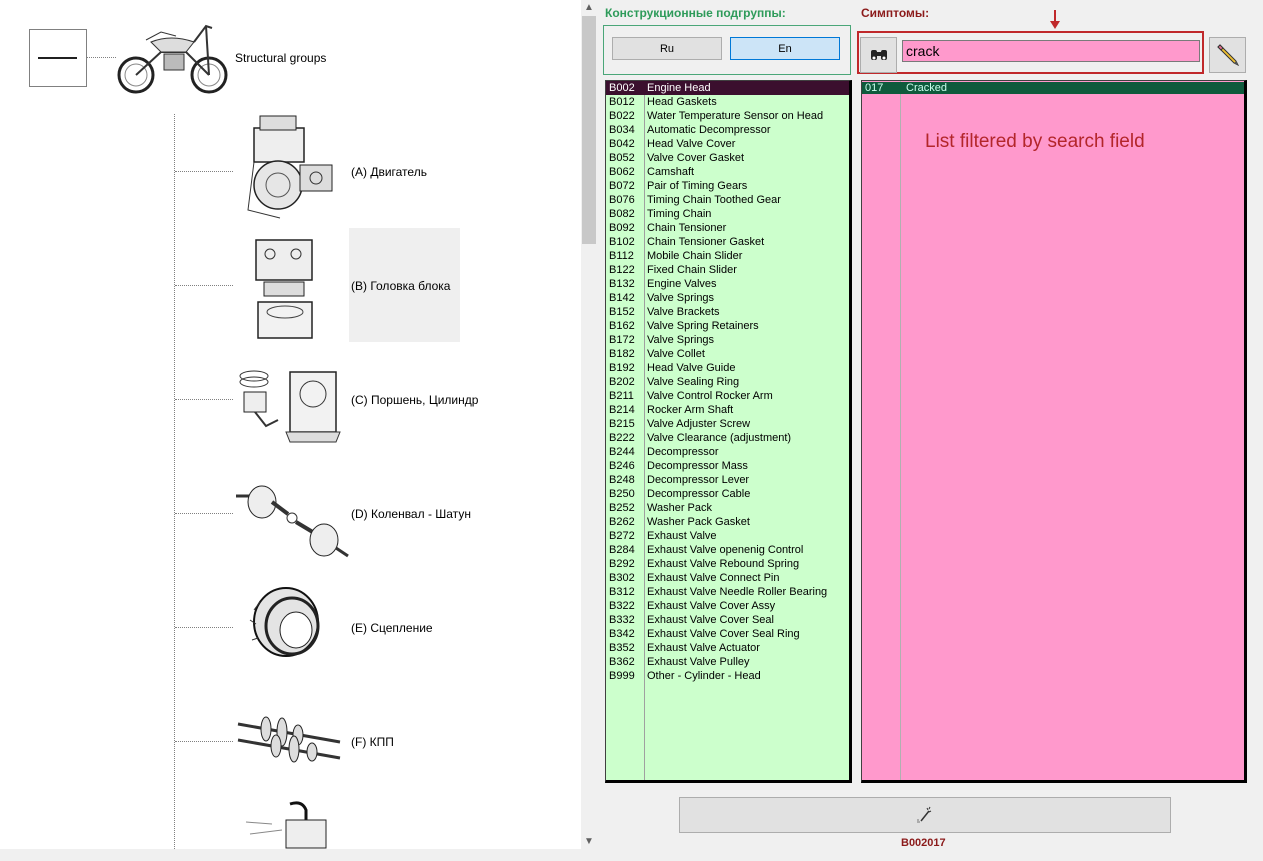 This screenshot has width=1263, height=861. Describe the element at coordinates (414, 400) in the screenshot. I see `tree-node-label: (C) Поршень, Цилиндр` at that location.